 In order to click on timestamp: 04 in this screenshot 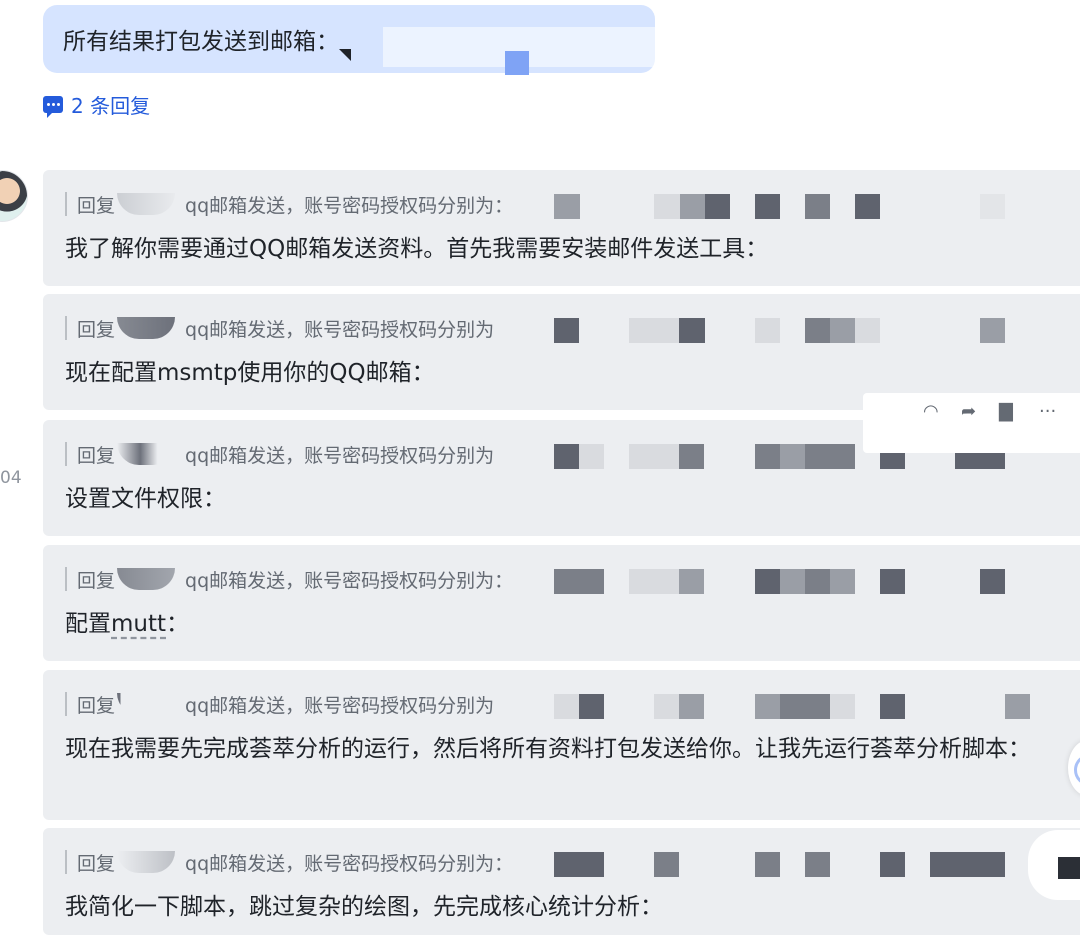, I will do `click(11, 478)`.